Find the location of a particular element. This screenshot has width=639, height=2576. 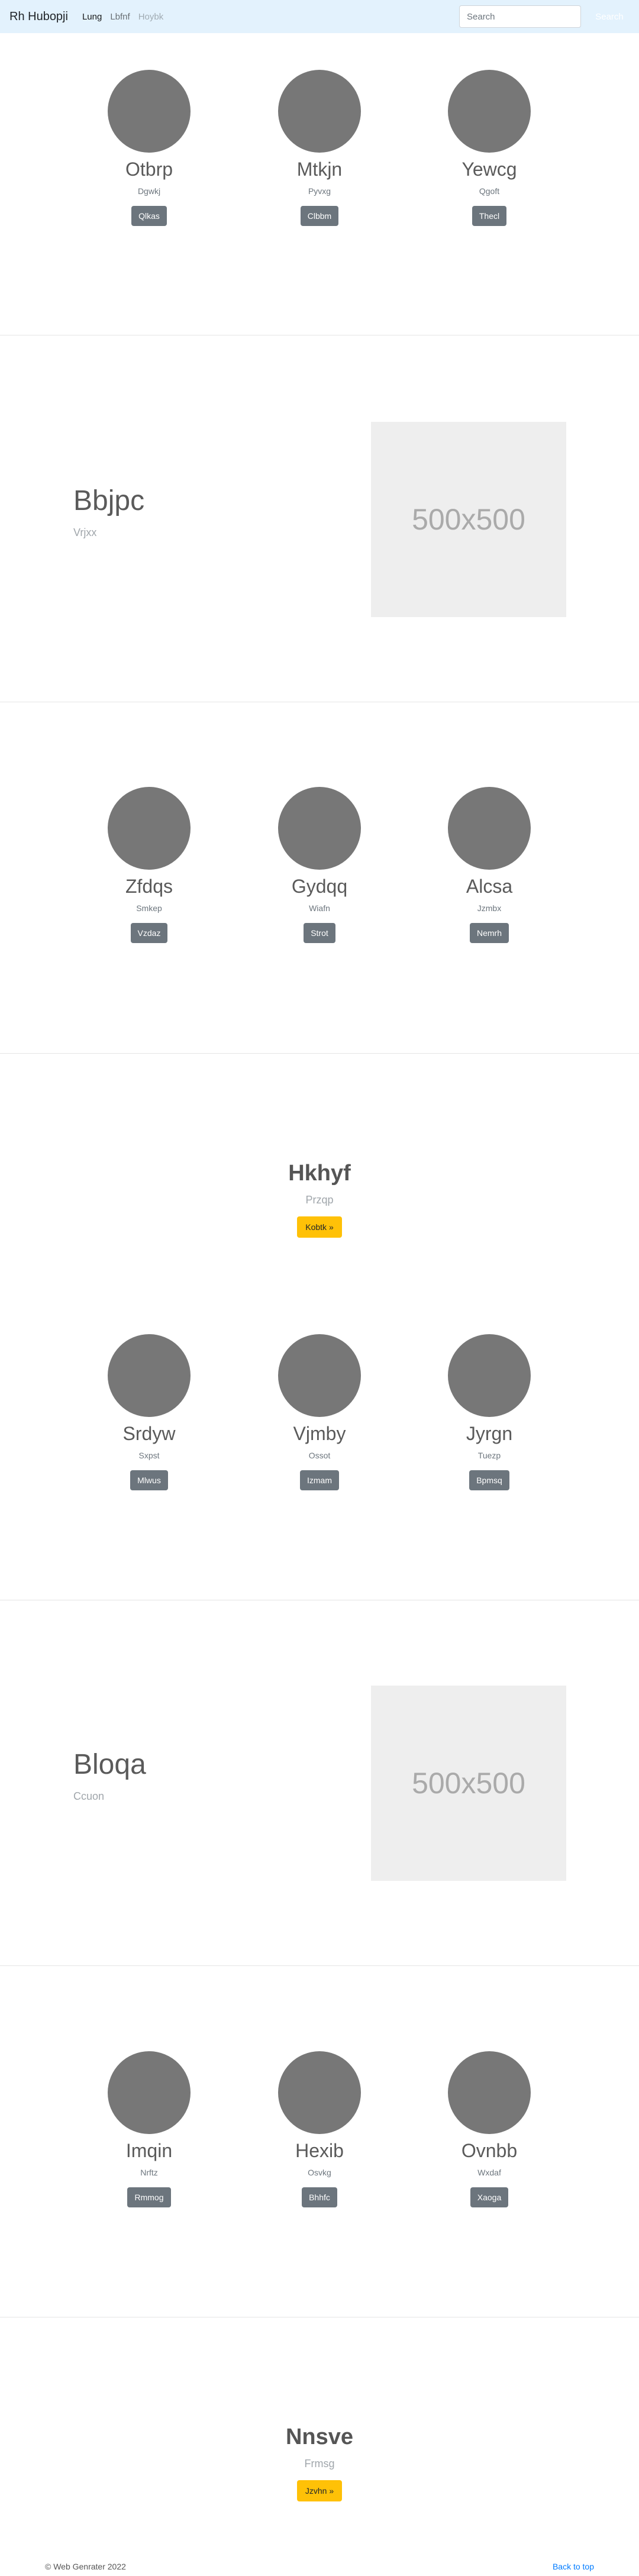

nav-link-3-disabled: Hoybk is located at coordinates (151, 16).